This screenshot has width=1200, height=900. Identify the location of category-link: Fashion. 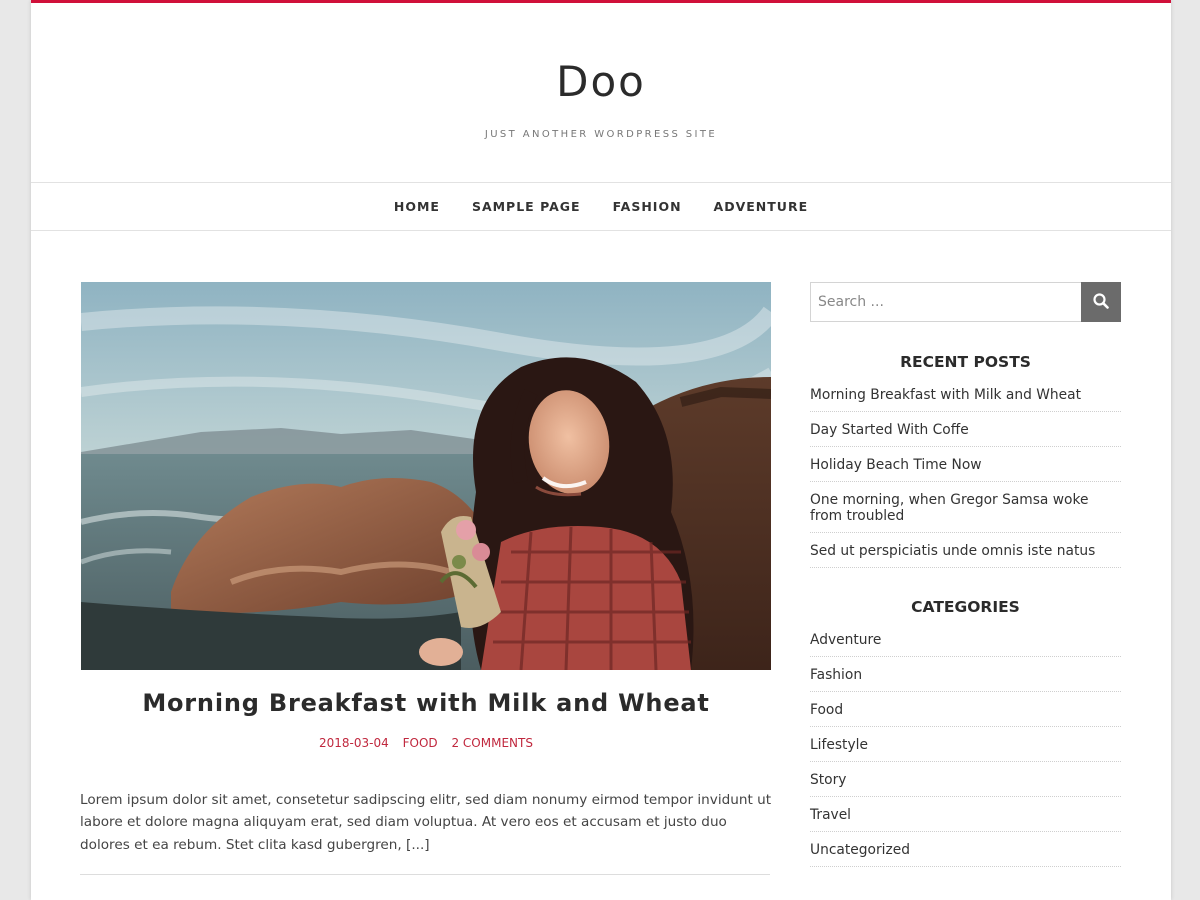
(836, 675).